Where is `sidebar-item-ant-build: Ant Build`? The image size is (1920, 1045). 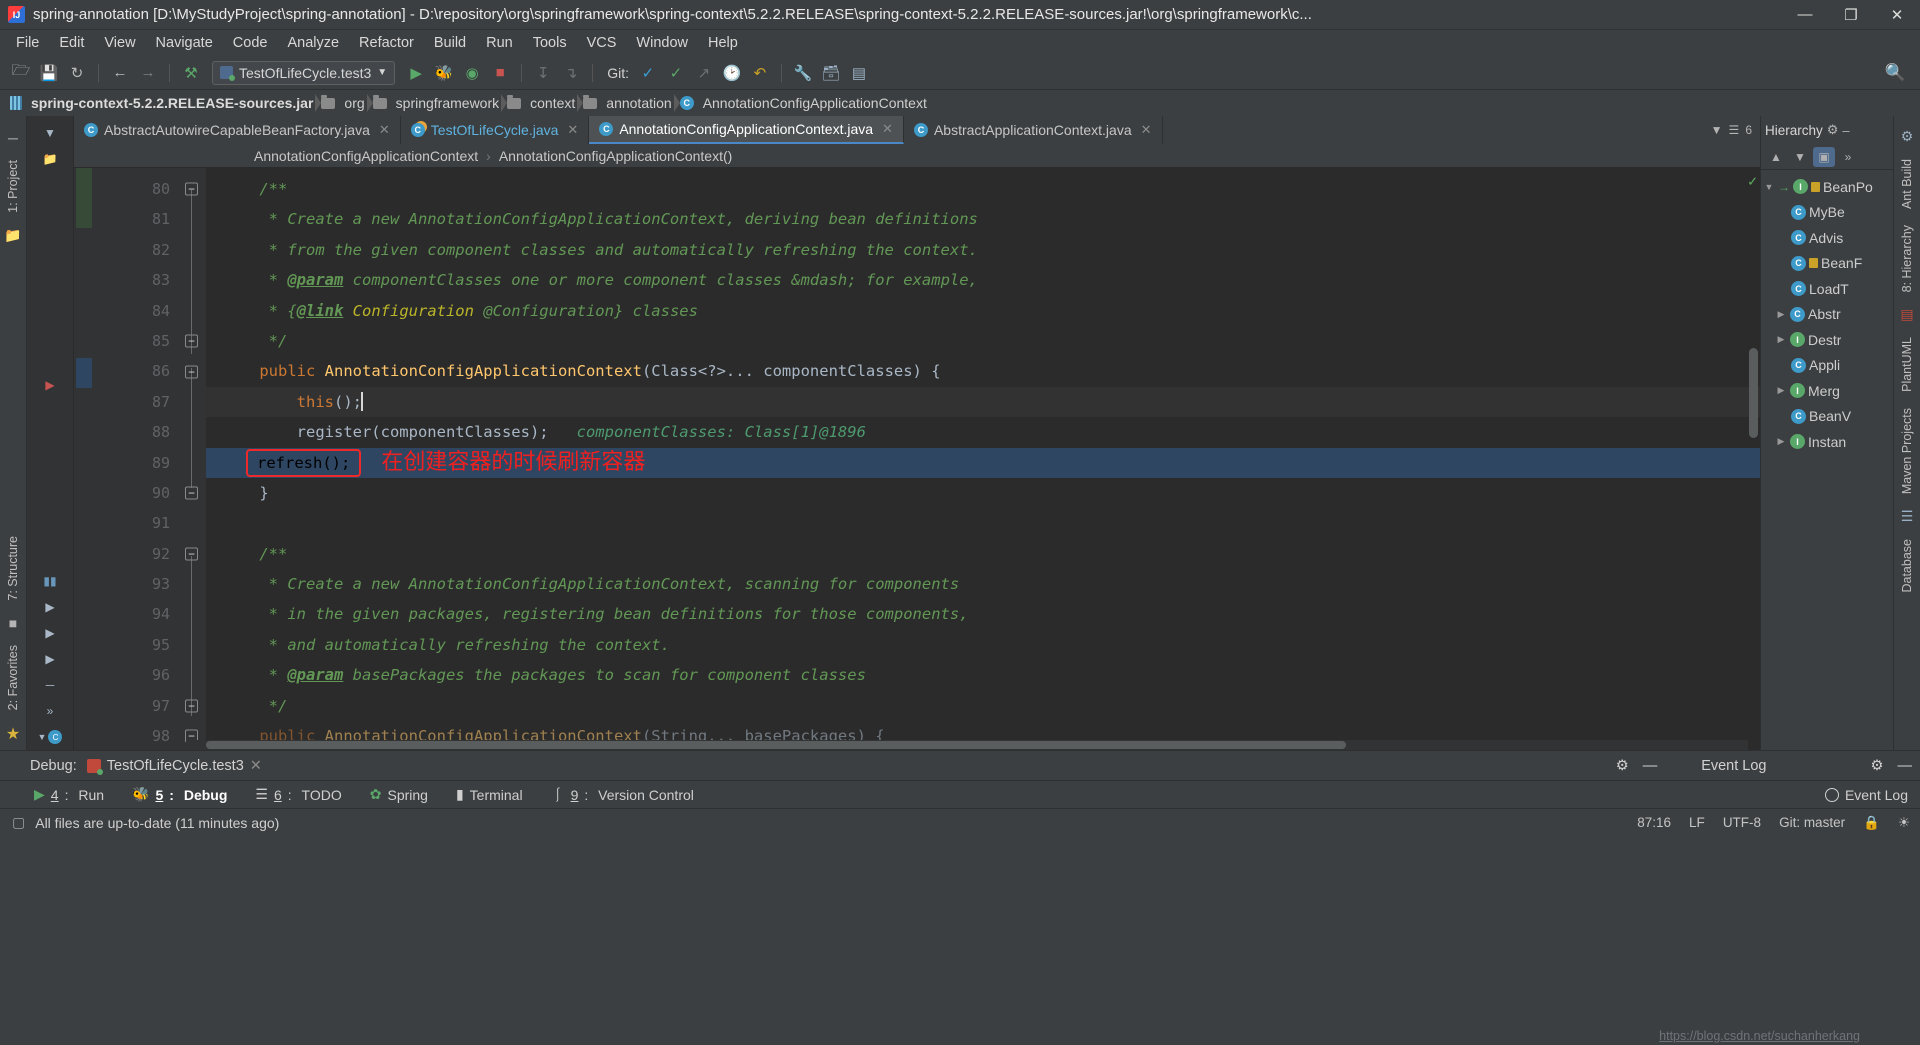
sidebar-item-ant-build: Ant Build is located at coordinates (1907, 184).